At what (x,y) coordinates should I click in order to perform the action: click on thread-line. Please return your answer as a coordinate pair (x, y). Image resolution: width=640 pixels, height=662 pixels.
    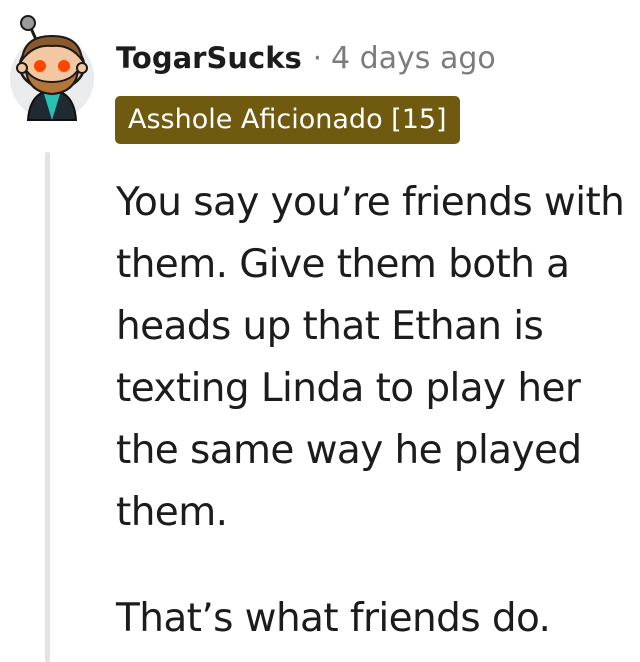
    Looking at the image, I should click on (47, 407).